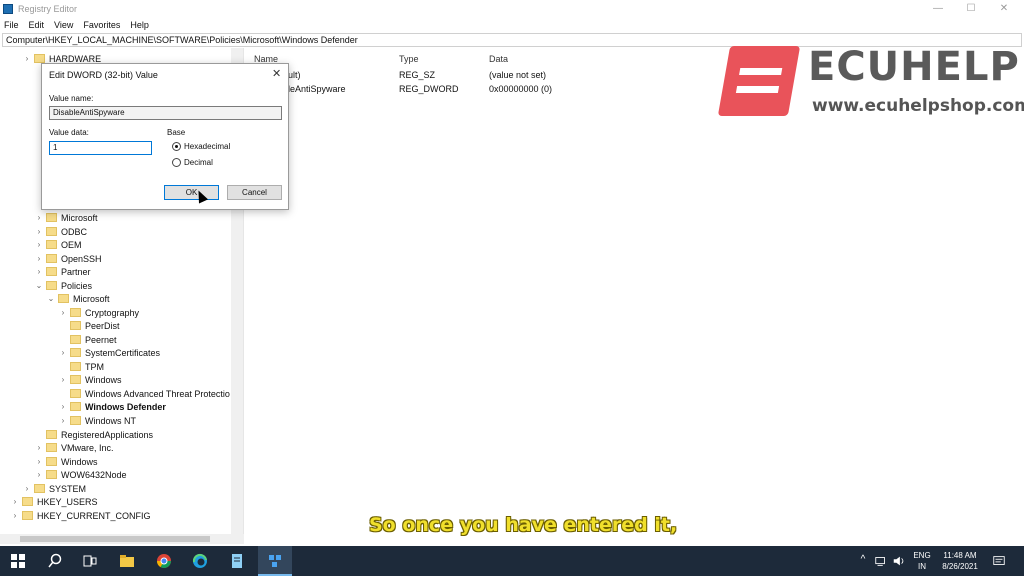  What do you see at coordinates (938, 8) in the screenshot?
I see `minimize-button: —` at bounding box center [938, 8].